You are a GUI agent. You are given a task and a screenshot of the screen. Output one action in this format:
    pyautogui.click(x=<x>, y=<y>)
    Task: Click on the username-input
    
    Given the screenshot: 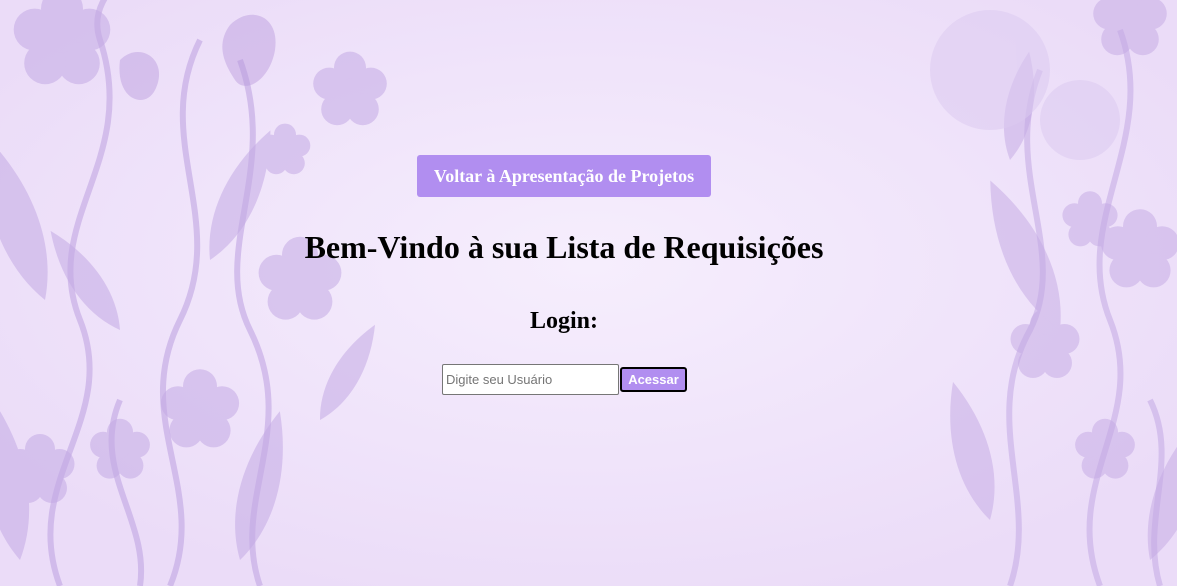 What is the action you would take?
    pyautogui.click(x=530, y=379)
    